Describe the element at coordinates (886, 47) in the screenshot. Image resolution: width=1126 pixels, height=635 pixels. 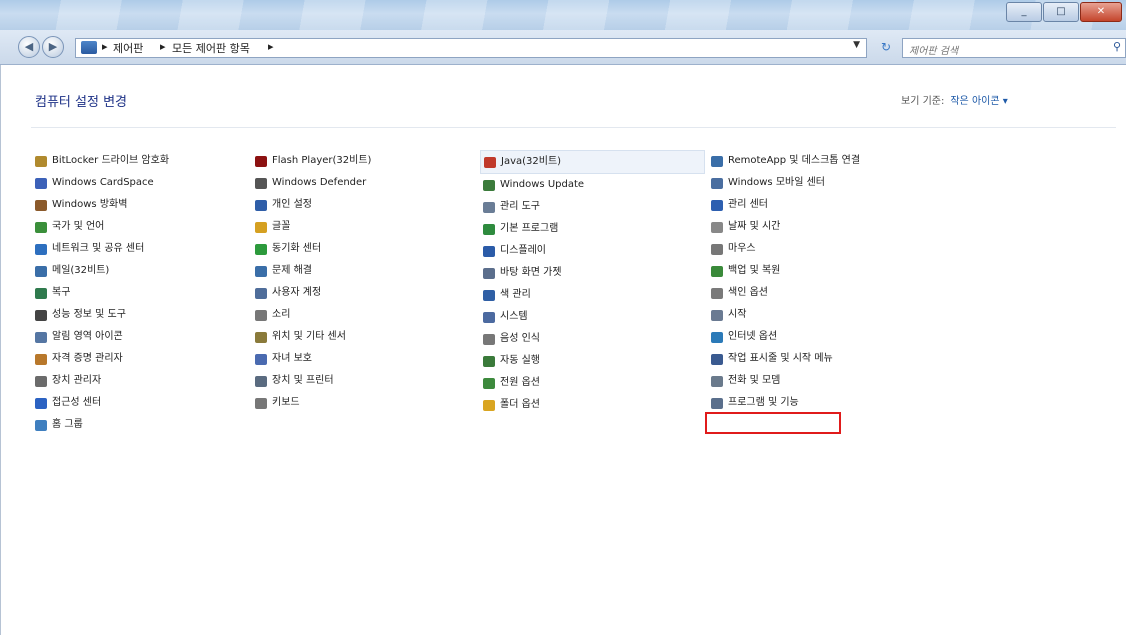
I see `refresh-icon: ↻` at that location.